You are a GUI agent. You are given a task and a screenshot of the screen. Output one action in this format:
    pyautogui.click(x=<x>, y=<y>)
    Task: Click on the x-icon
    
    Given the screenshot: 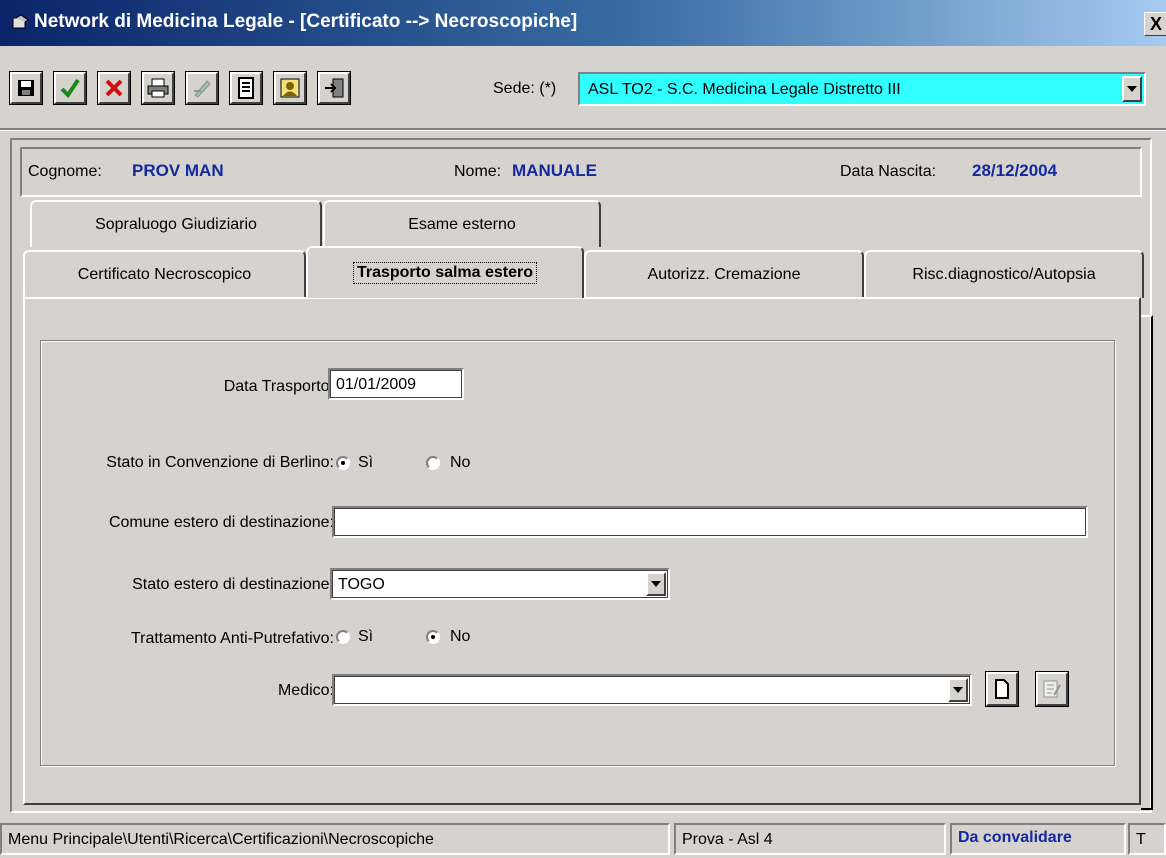 What is the action you would take?
    pyautogui.click(x=114, y=88)
    